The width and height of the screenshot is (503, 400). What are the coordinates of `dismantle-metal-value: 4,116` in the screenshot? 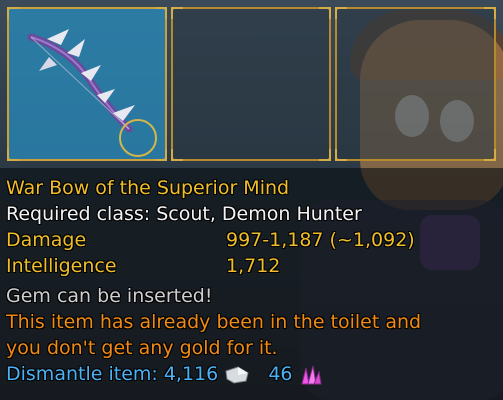 It's located at (191, 374).